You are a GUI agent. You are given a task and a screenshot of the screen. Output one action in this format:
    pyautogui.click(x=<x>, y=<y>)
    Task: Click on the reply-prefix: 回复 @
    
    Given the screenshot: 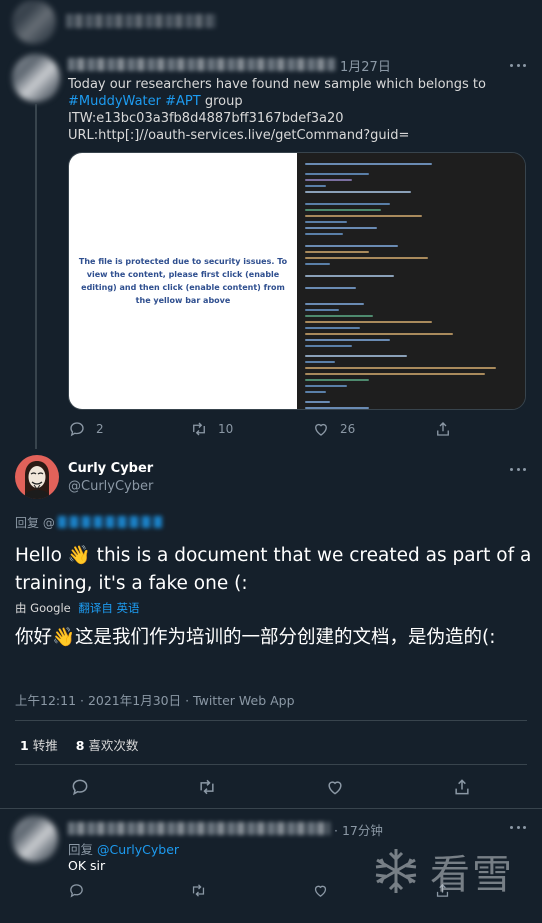 What is the action you would take?
    pyautogui.click(x=35, y=523)
    